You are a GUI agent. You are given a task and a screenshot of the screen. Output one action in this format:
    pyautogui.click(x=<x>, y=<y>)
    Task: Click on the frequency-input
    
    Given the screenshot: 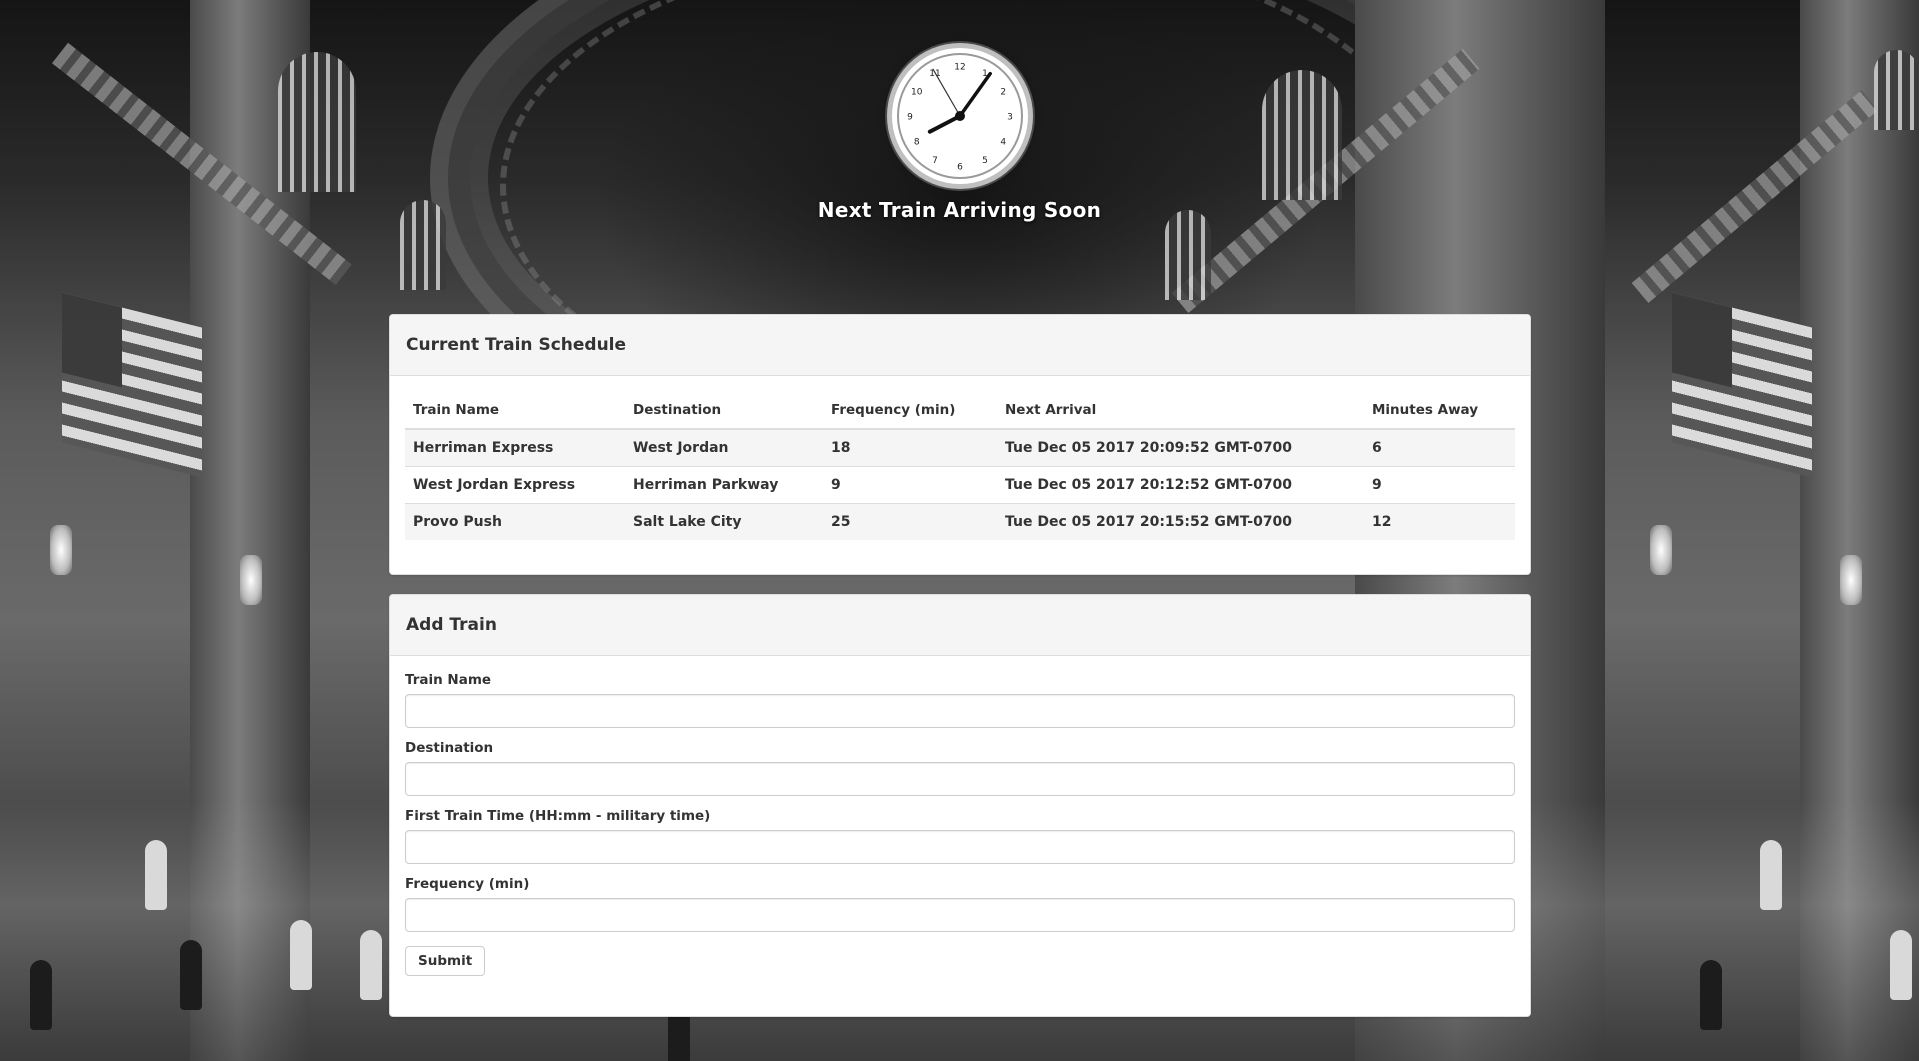 What is the action you would take?
    pyautogui.click(x=960, y=915)
    